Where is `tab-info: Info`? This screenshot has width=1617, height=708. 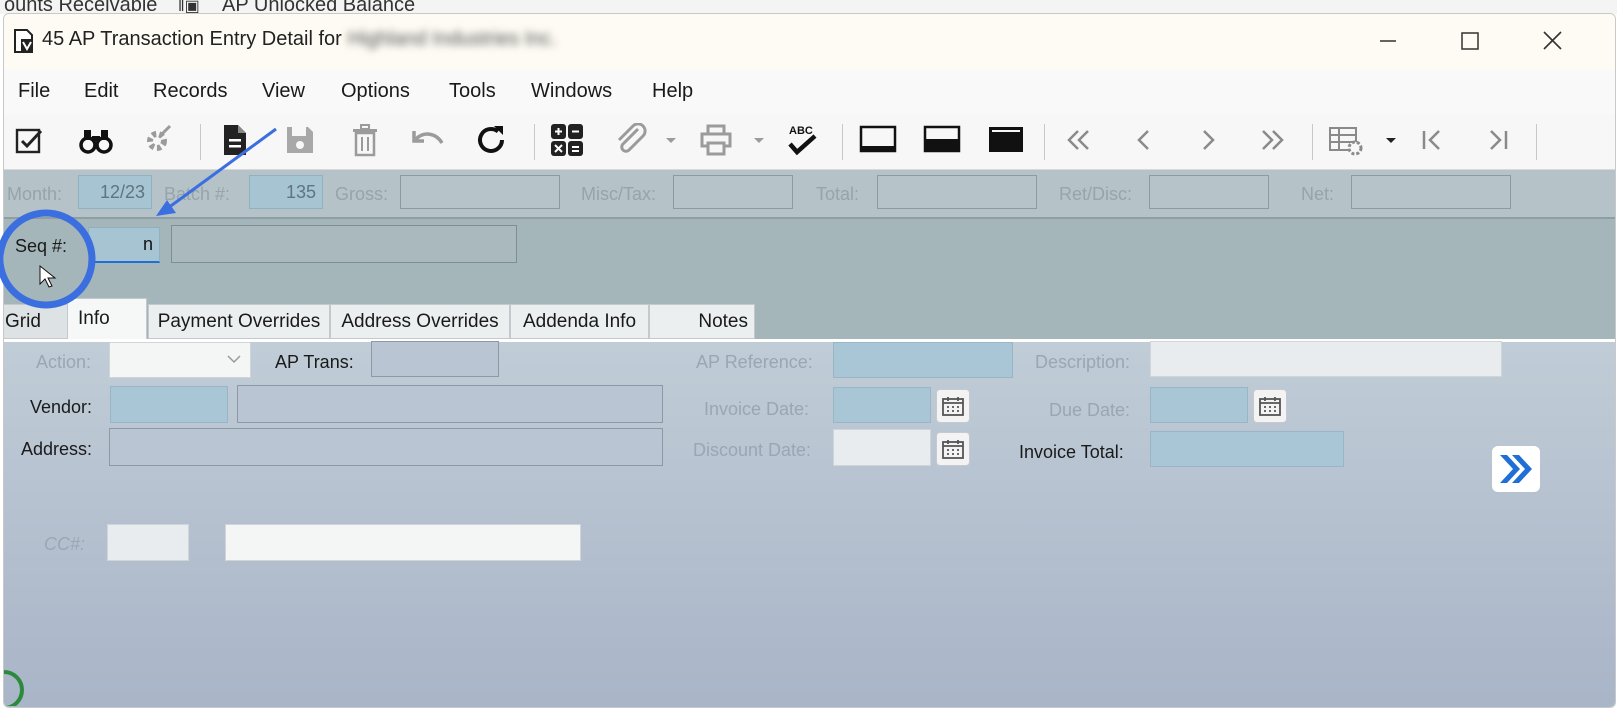 tab-info: Info is located at coordinates (107, 318).